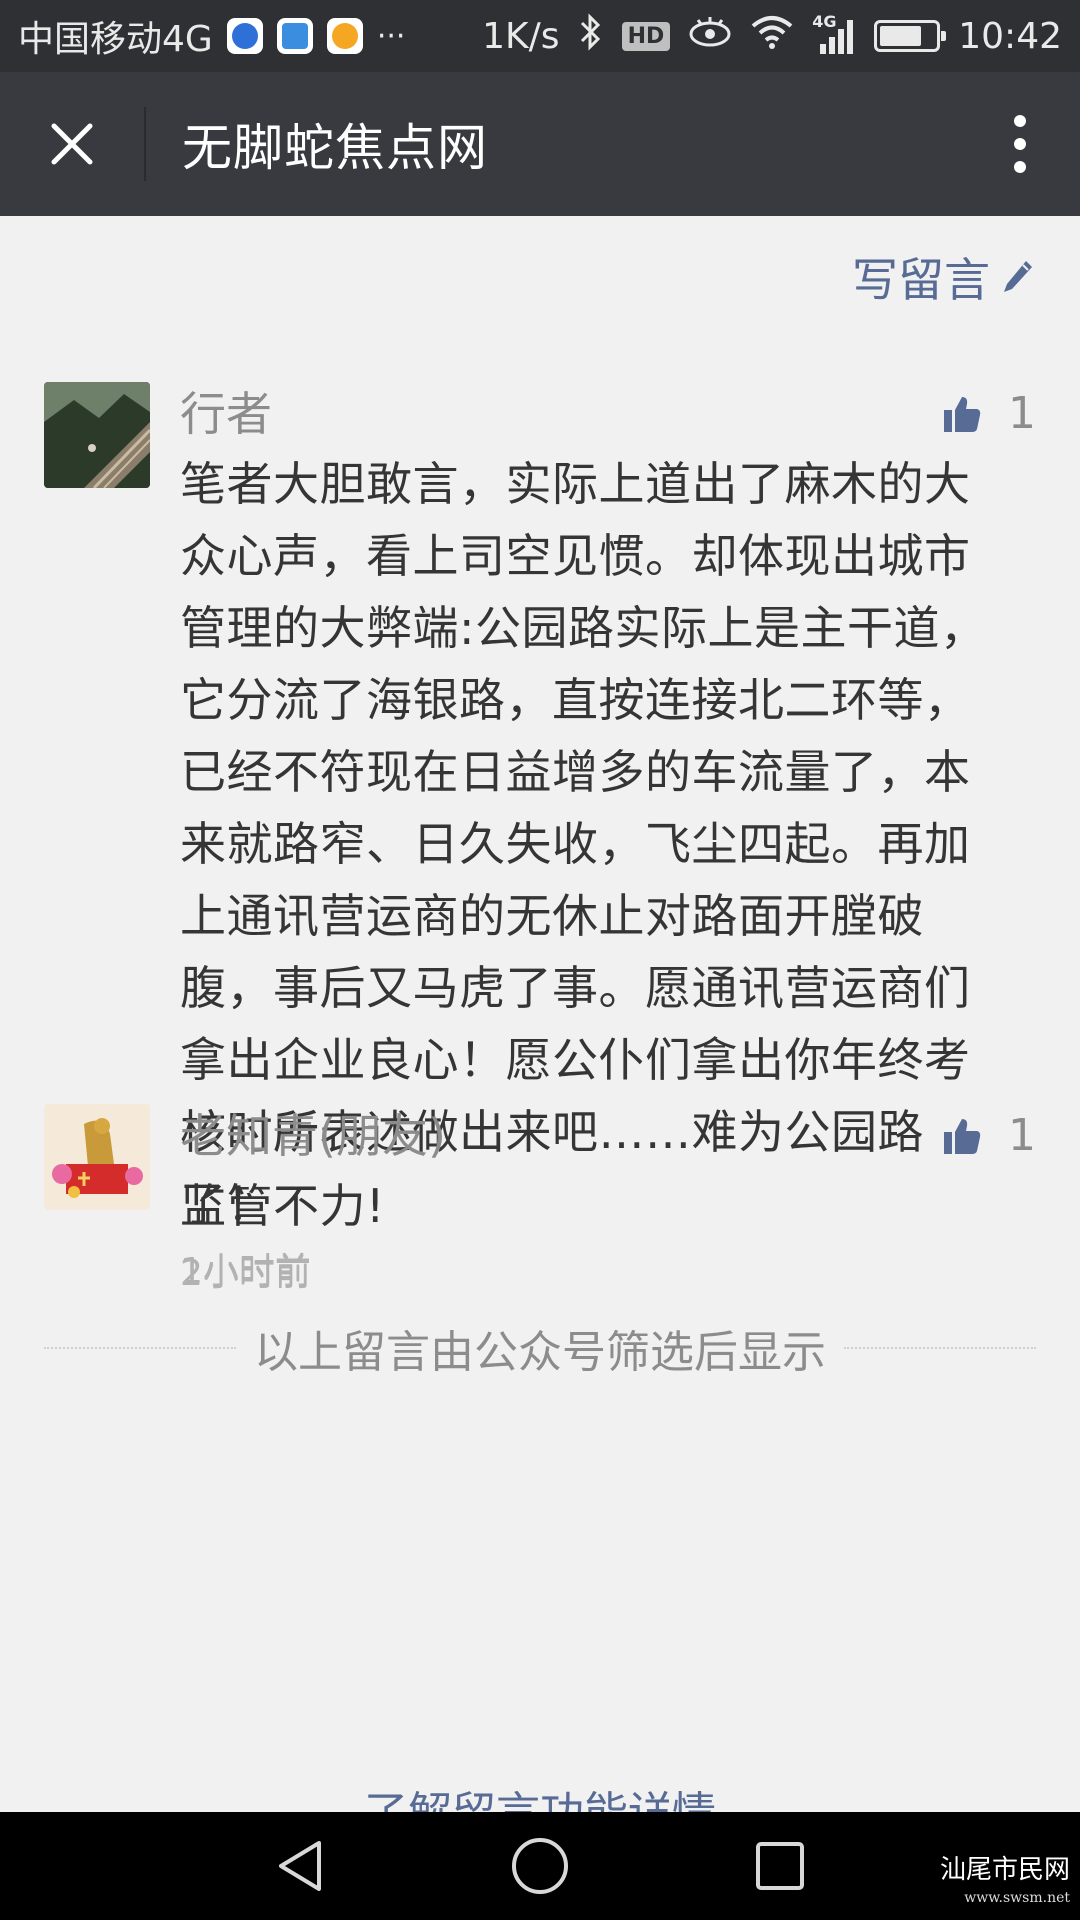 The image size is (1080, 1920). Describe the element at coordinates (226, 414) in the screenshot. I see `comment-nickname: 行者` at that location.